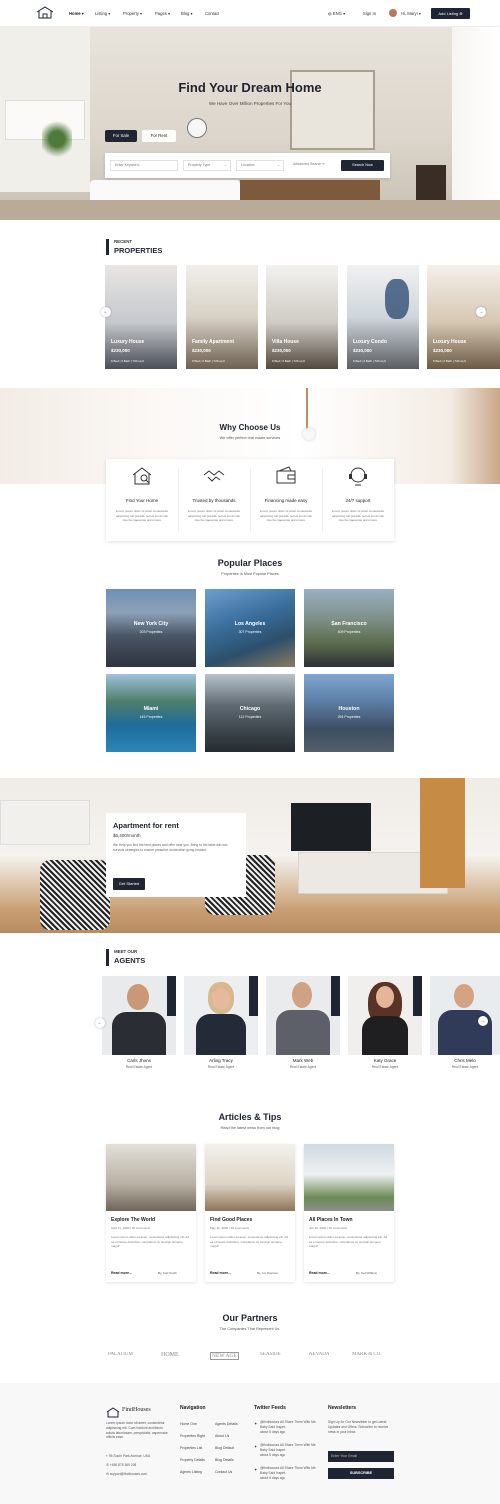 The width and height of the screenshot is (500, 1504). I want to click on agent-card: Chris Melo Real Estate Agent, so click(465, 1022).